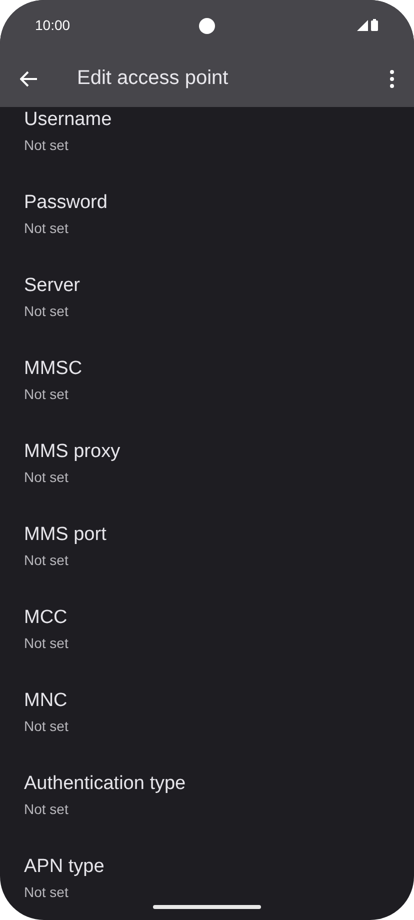  Describe the element at coordinates (153, 78) in the screenshot. I see `screen-title: Edit access point` at that location.